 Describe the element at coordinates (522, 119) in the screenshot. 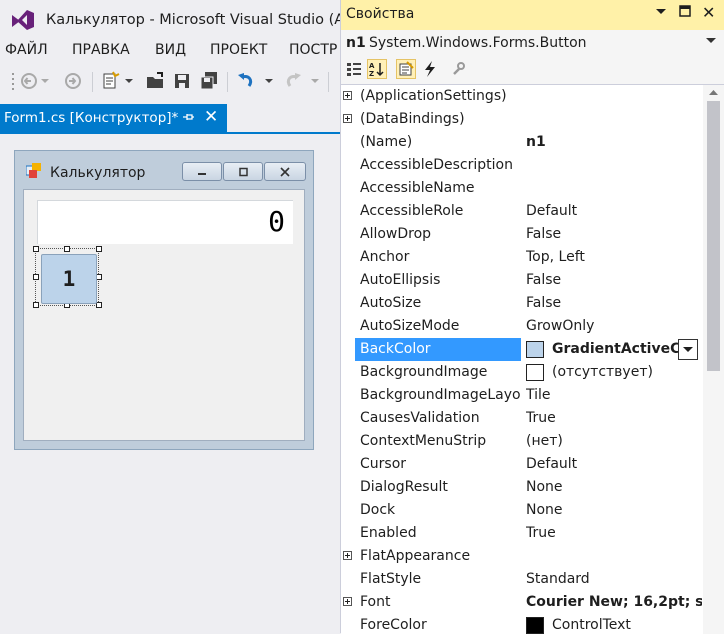

I see `property-row: (DataBindings)` at that location.